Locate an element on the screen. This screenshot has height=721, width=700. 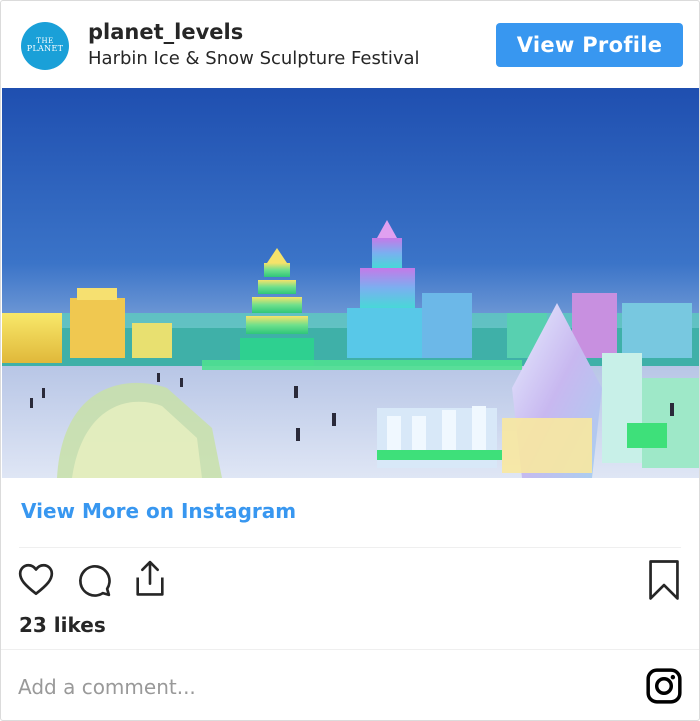
location: Harbin Ice & Snow Sculpture Festival is located at coordinates (254, 58).